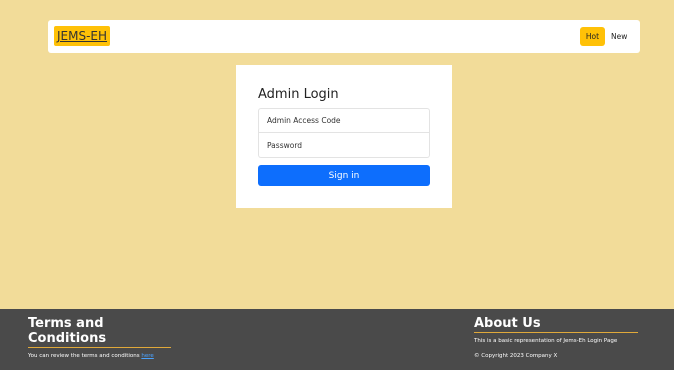 The height and width of the screenshot is (370, 674). I want to click on sign-in-button: Sign in, so click(344, 175).